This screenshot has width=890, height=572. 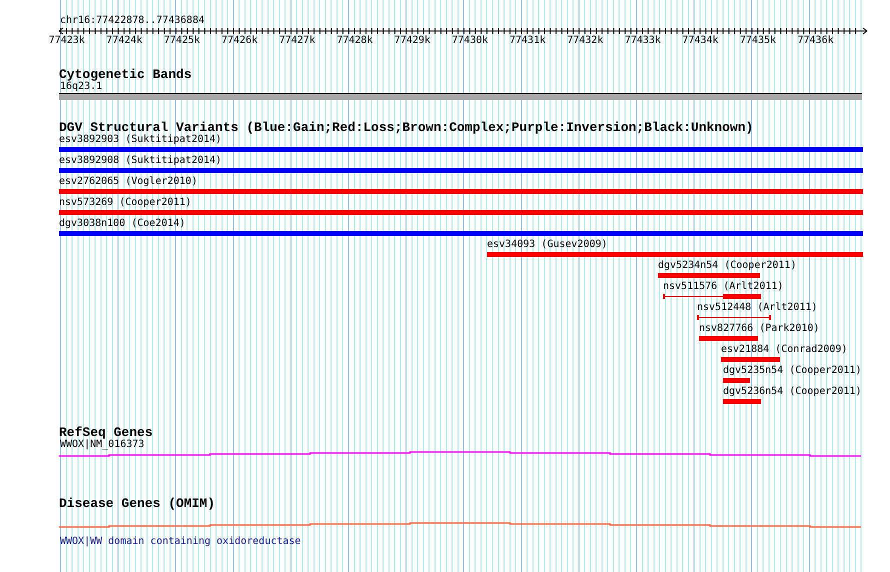 I want to click on track-title: DGV Structural Variants (Blue:Gain;Red:Loss;Brown:Complex;Purple:Inversion;Black:Unknown), so click(x=406, y=128).